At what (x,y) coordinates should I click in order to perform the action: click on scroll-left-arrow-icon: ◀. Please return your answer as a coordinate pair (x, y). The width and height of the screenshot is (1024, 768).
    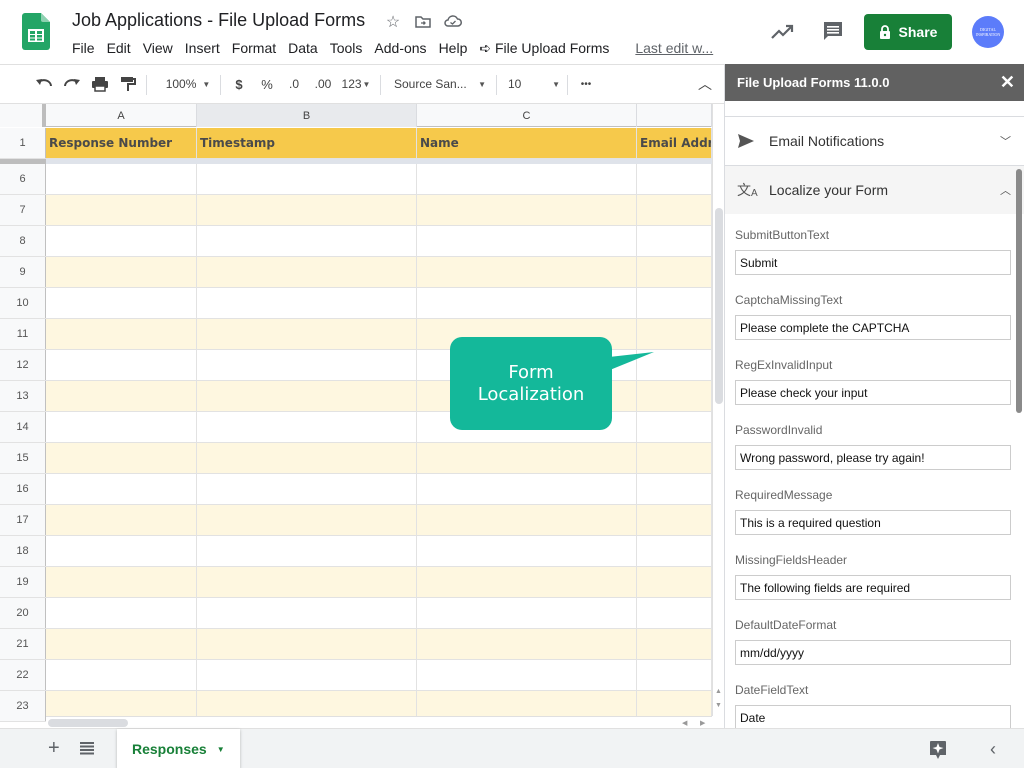
    Looking at the image, I should click on (684, 723).